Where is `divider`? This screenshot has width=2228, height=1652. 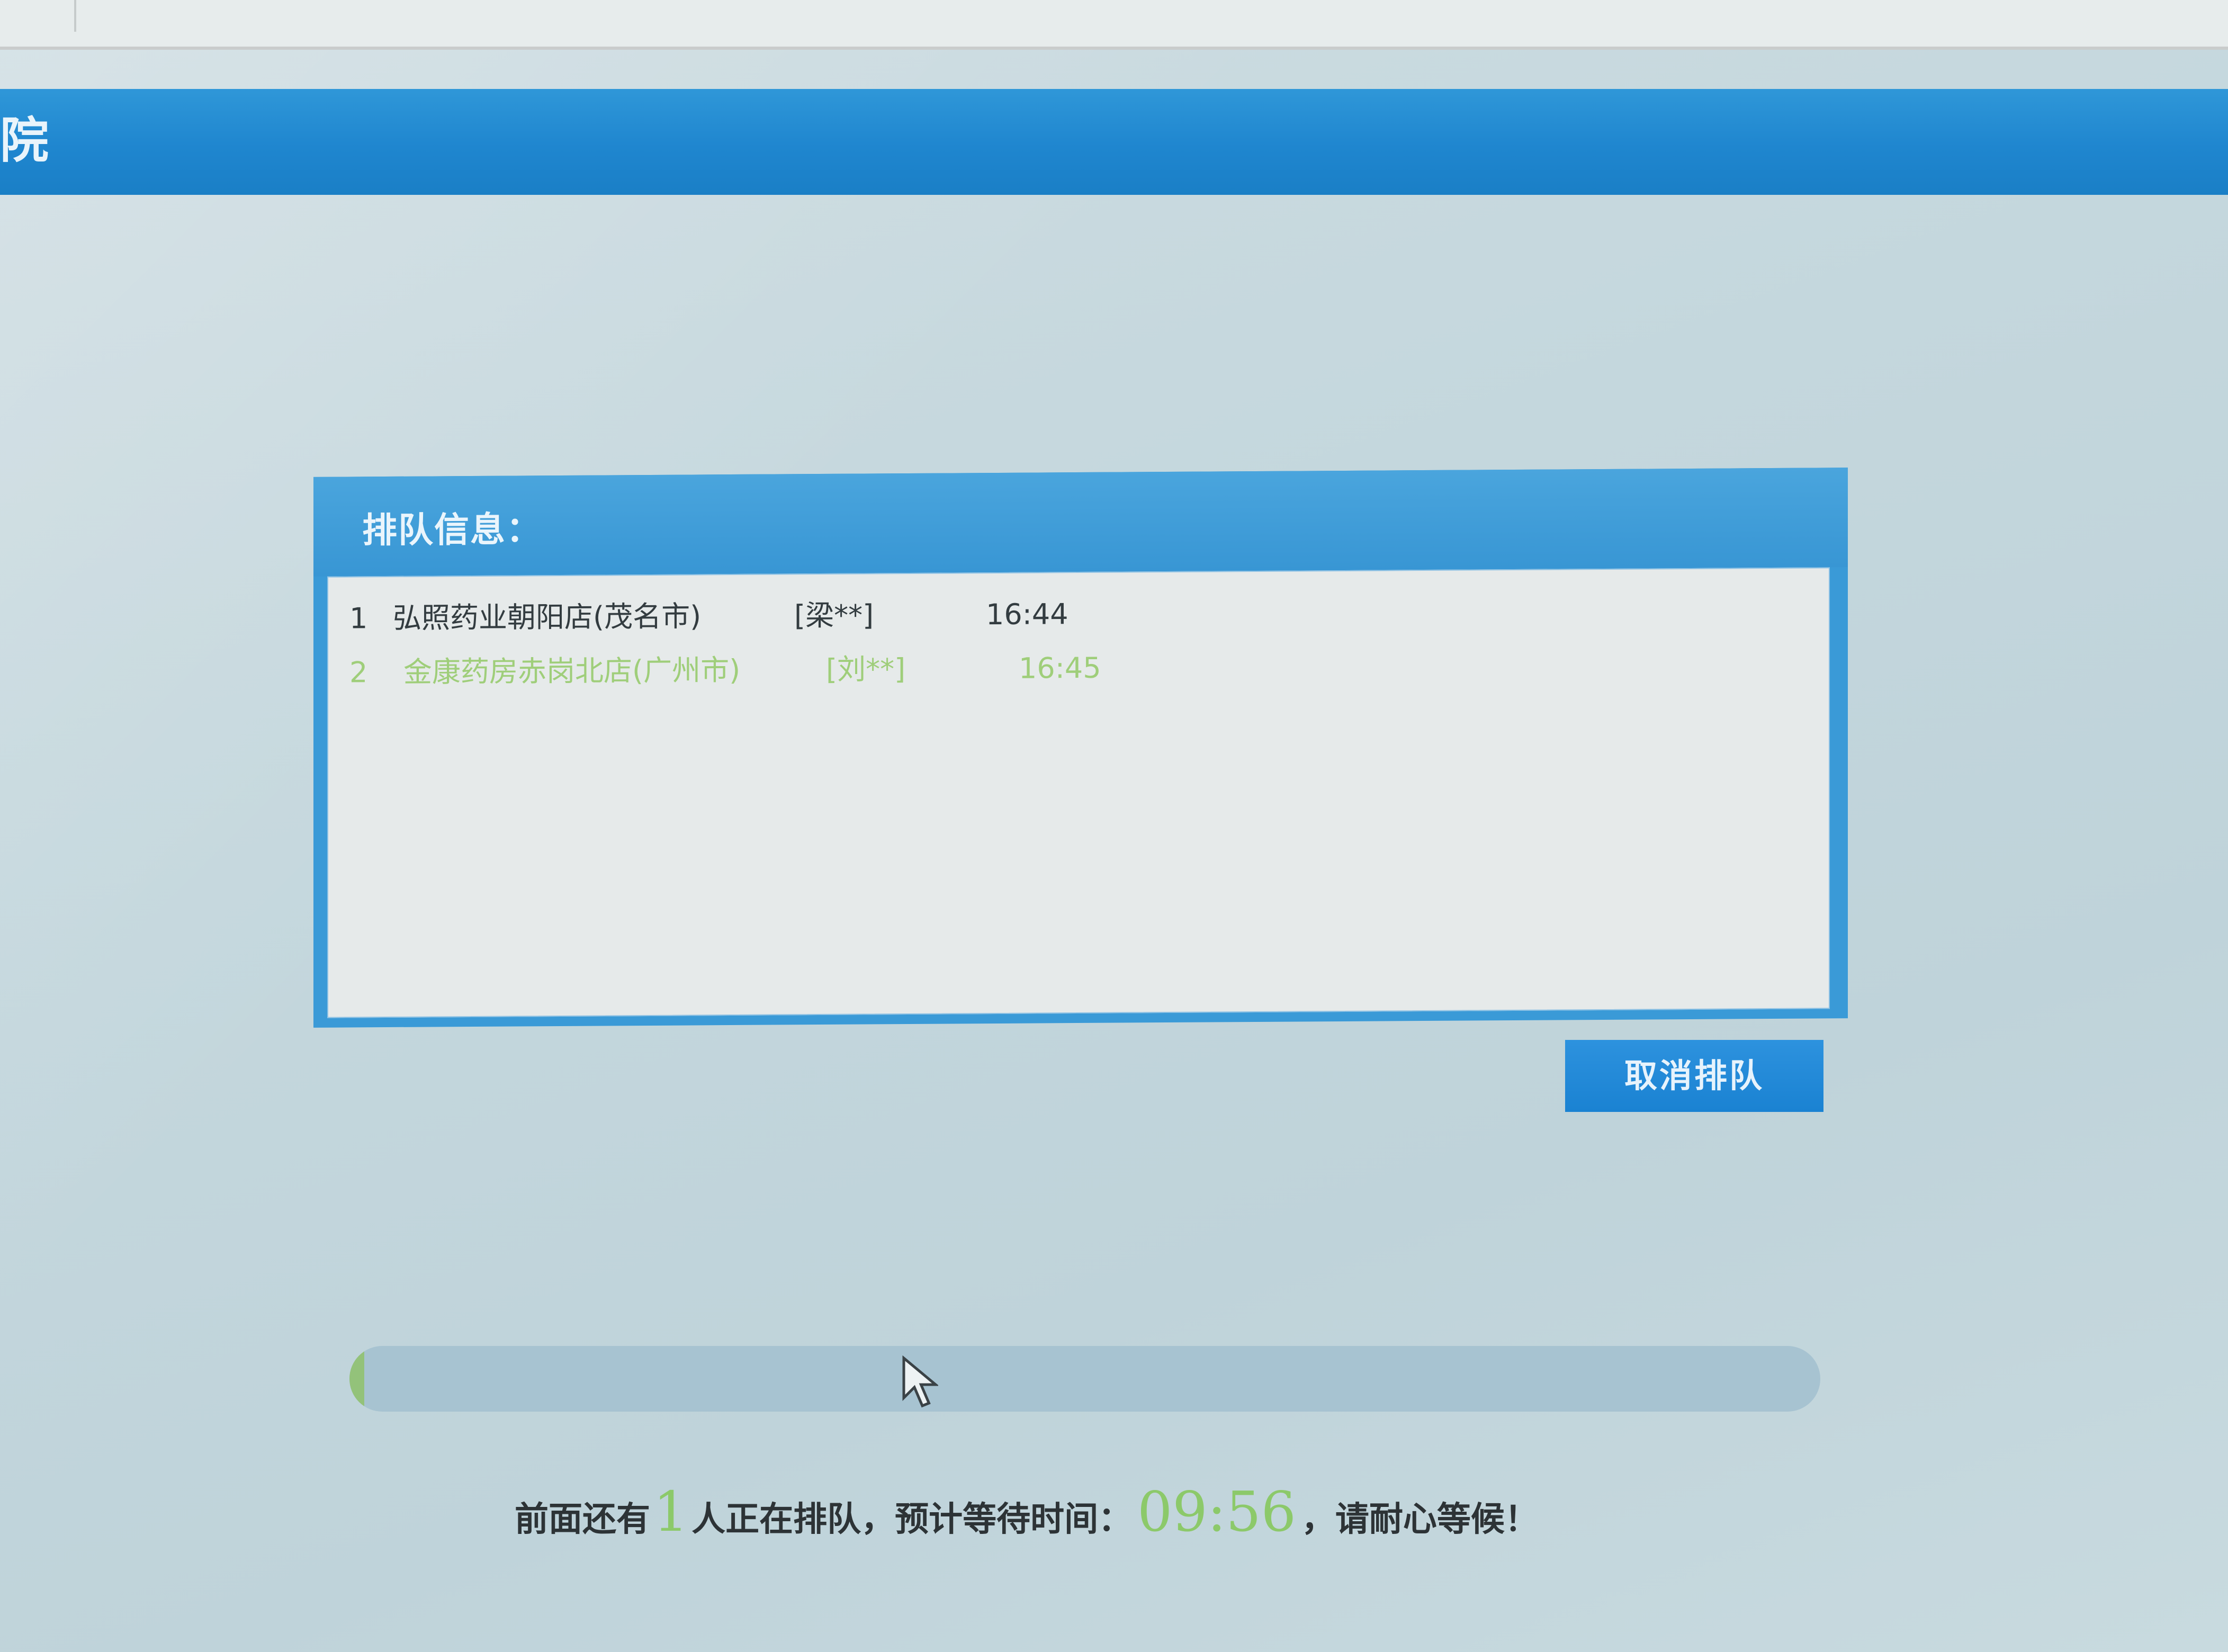
divider is located at coordinates (75, 16).